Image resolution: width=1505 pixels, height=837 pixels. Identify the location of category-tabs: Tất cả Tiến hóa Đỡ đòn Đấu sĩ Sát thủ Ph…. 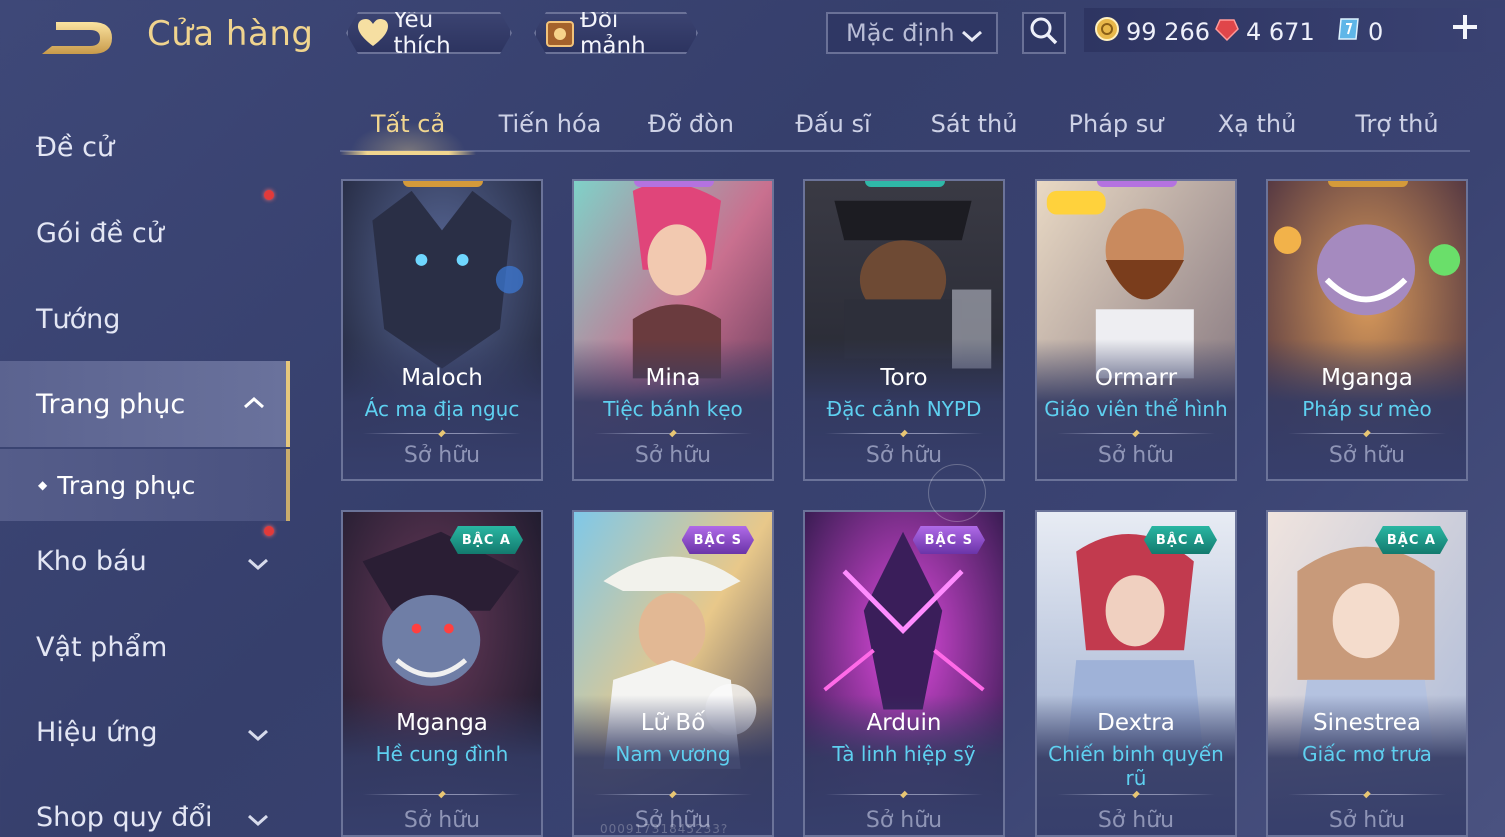
(905, 125).